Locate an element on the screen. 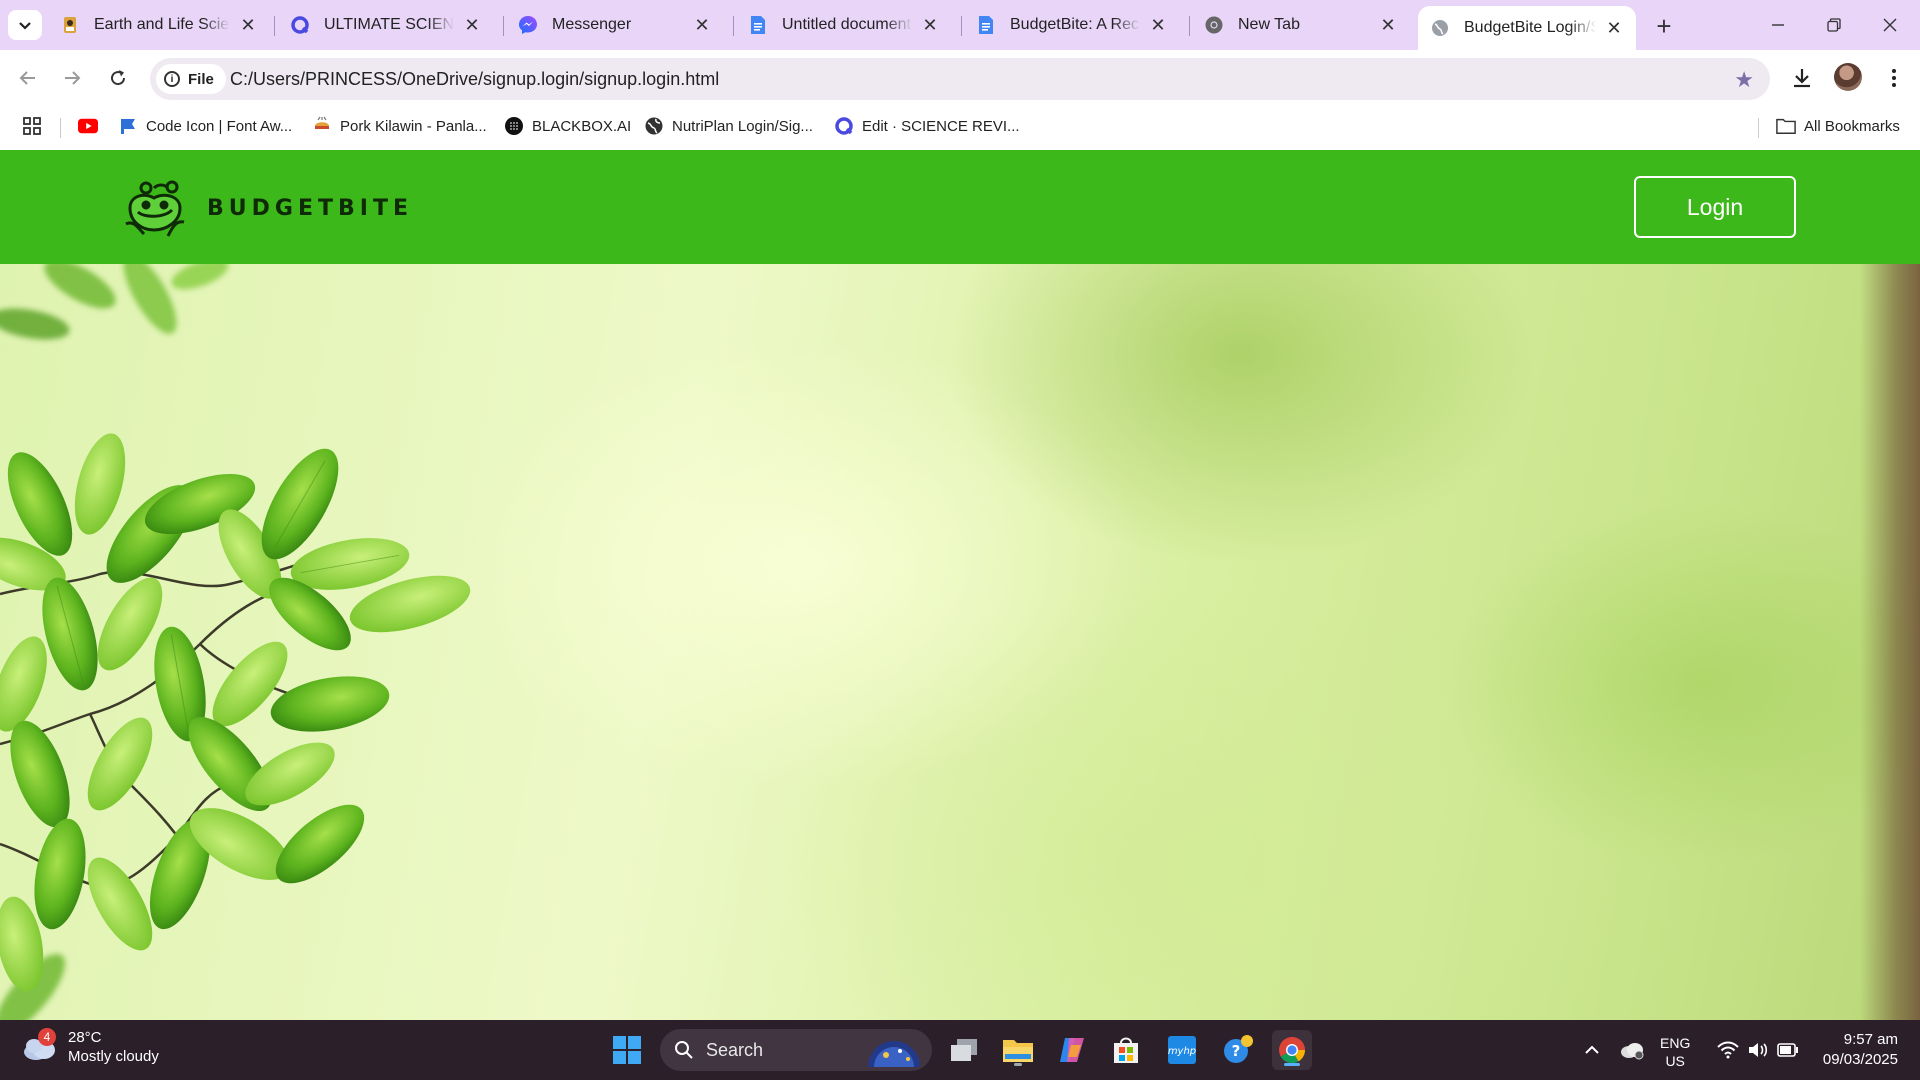 The height and width of the screenshot is (1080, 1920). copilot-icon is located at coordinates (1072, 1050).